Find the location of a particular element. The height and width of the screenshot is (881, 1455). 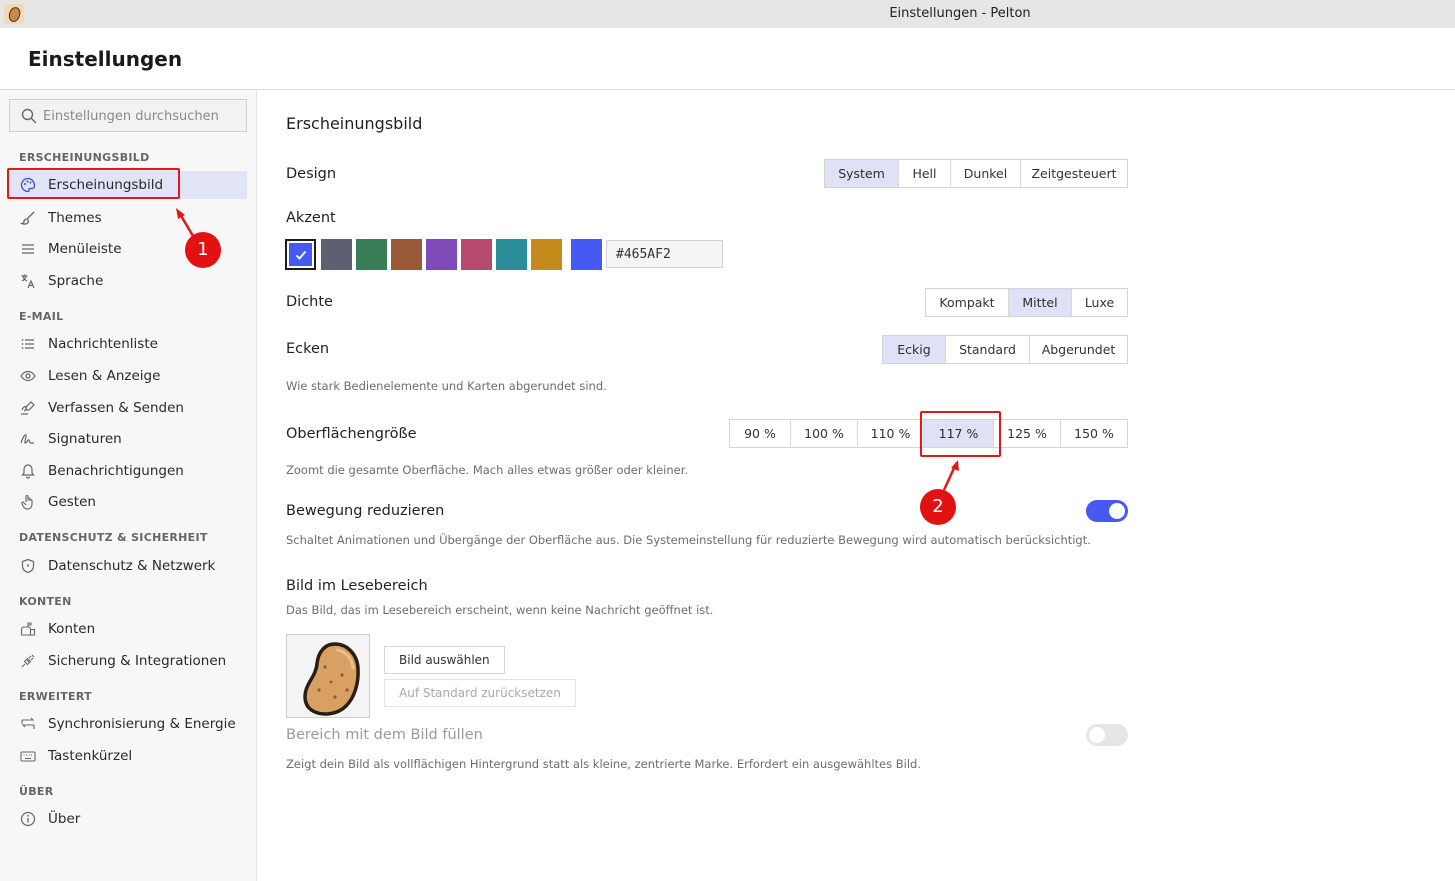

corners-option-standard: Standard is located at coordinates (987, 349).